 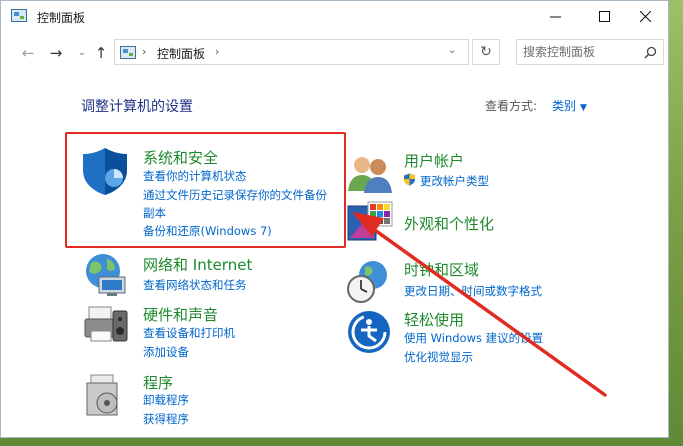 What do you see at coordinates (650, 52) in the screenshot?
I see `search-icon` at bounding box center [650, 52].